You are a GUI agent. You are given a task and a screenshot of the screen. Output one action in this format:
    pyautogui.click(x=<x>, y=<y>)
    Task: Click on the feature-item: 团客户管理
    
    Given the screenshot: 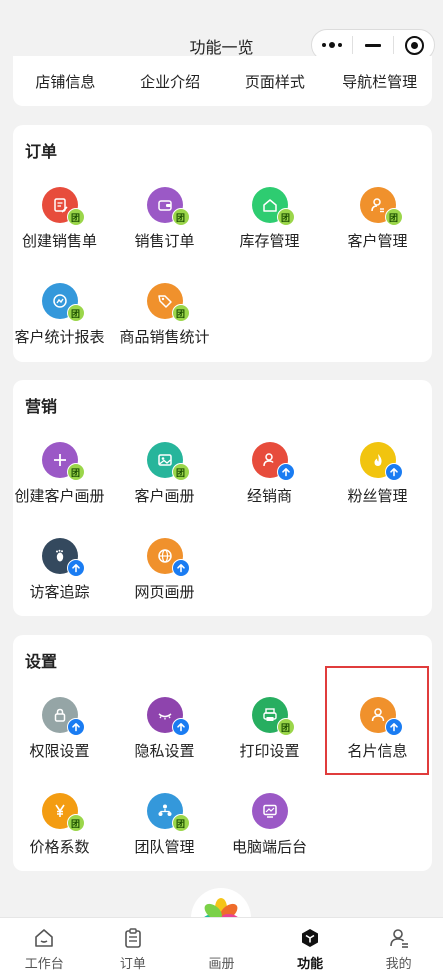 What is the action you would take?
    pyautogui.click(x=377, y=219)
    